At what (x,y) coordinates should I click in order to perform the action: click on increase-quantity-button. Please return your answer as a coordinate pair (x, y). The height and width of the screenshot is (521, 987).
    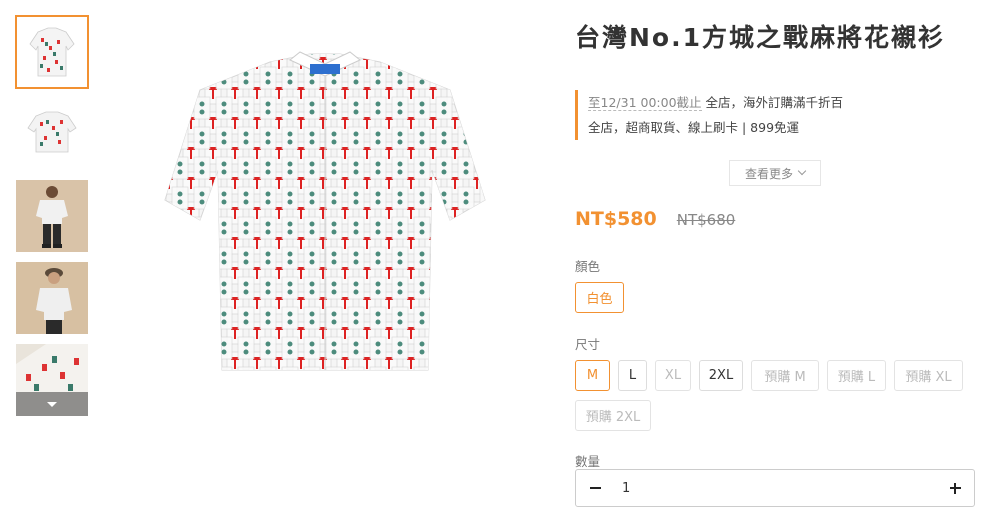
    Looking at the image, I should click on (955, 488).